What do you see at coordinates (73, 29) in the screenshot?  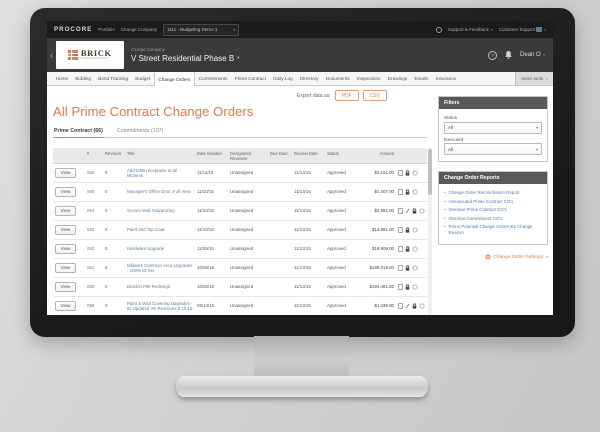 I see `procore-logo: PROCORE` at bounding box center [73, 29].